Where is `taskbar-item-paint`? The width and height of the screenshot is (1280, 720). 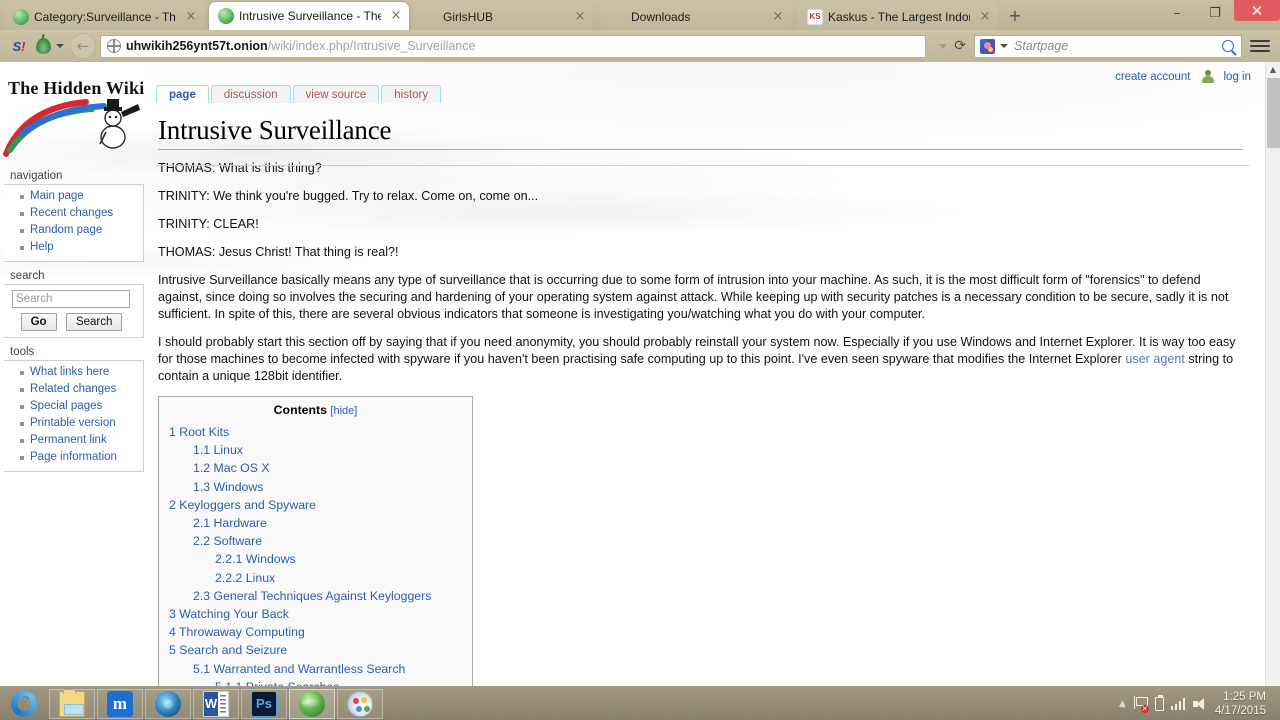
taskbar-item-paint is located at coordinates (360, 703).